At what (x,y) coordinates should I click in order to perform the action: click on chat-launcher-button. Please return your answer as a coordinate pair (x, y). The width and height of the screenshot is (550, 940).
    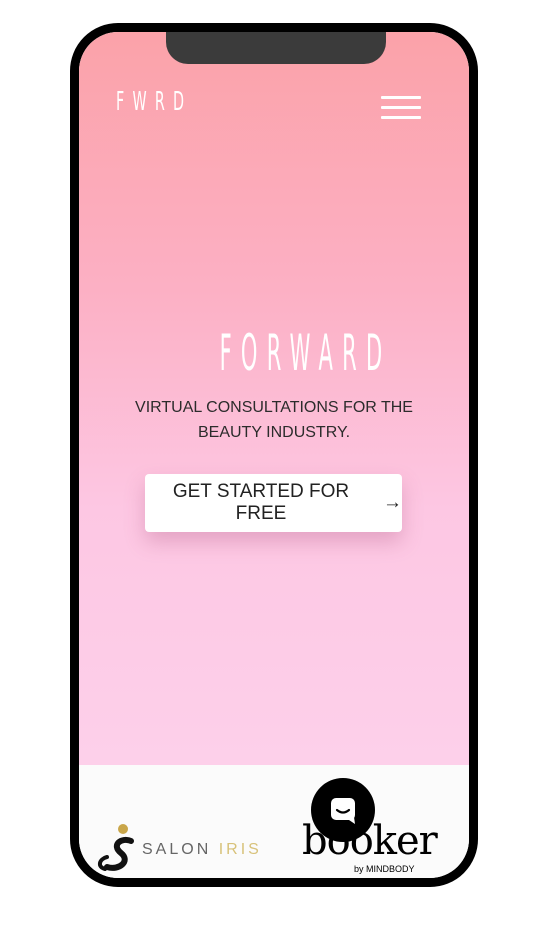
    Looking at the image, I should click on (343, 810).